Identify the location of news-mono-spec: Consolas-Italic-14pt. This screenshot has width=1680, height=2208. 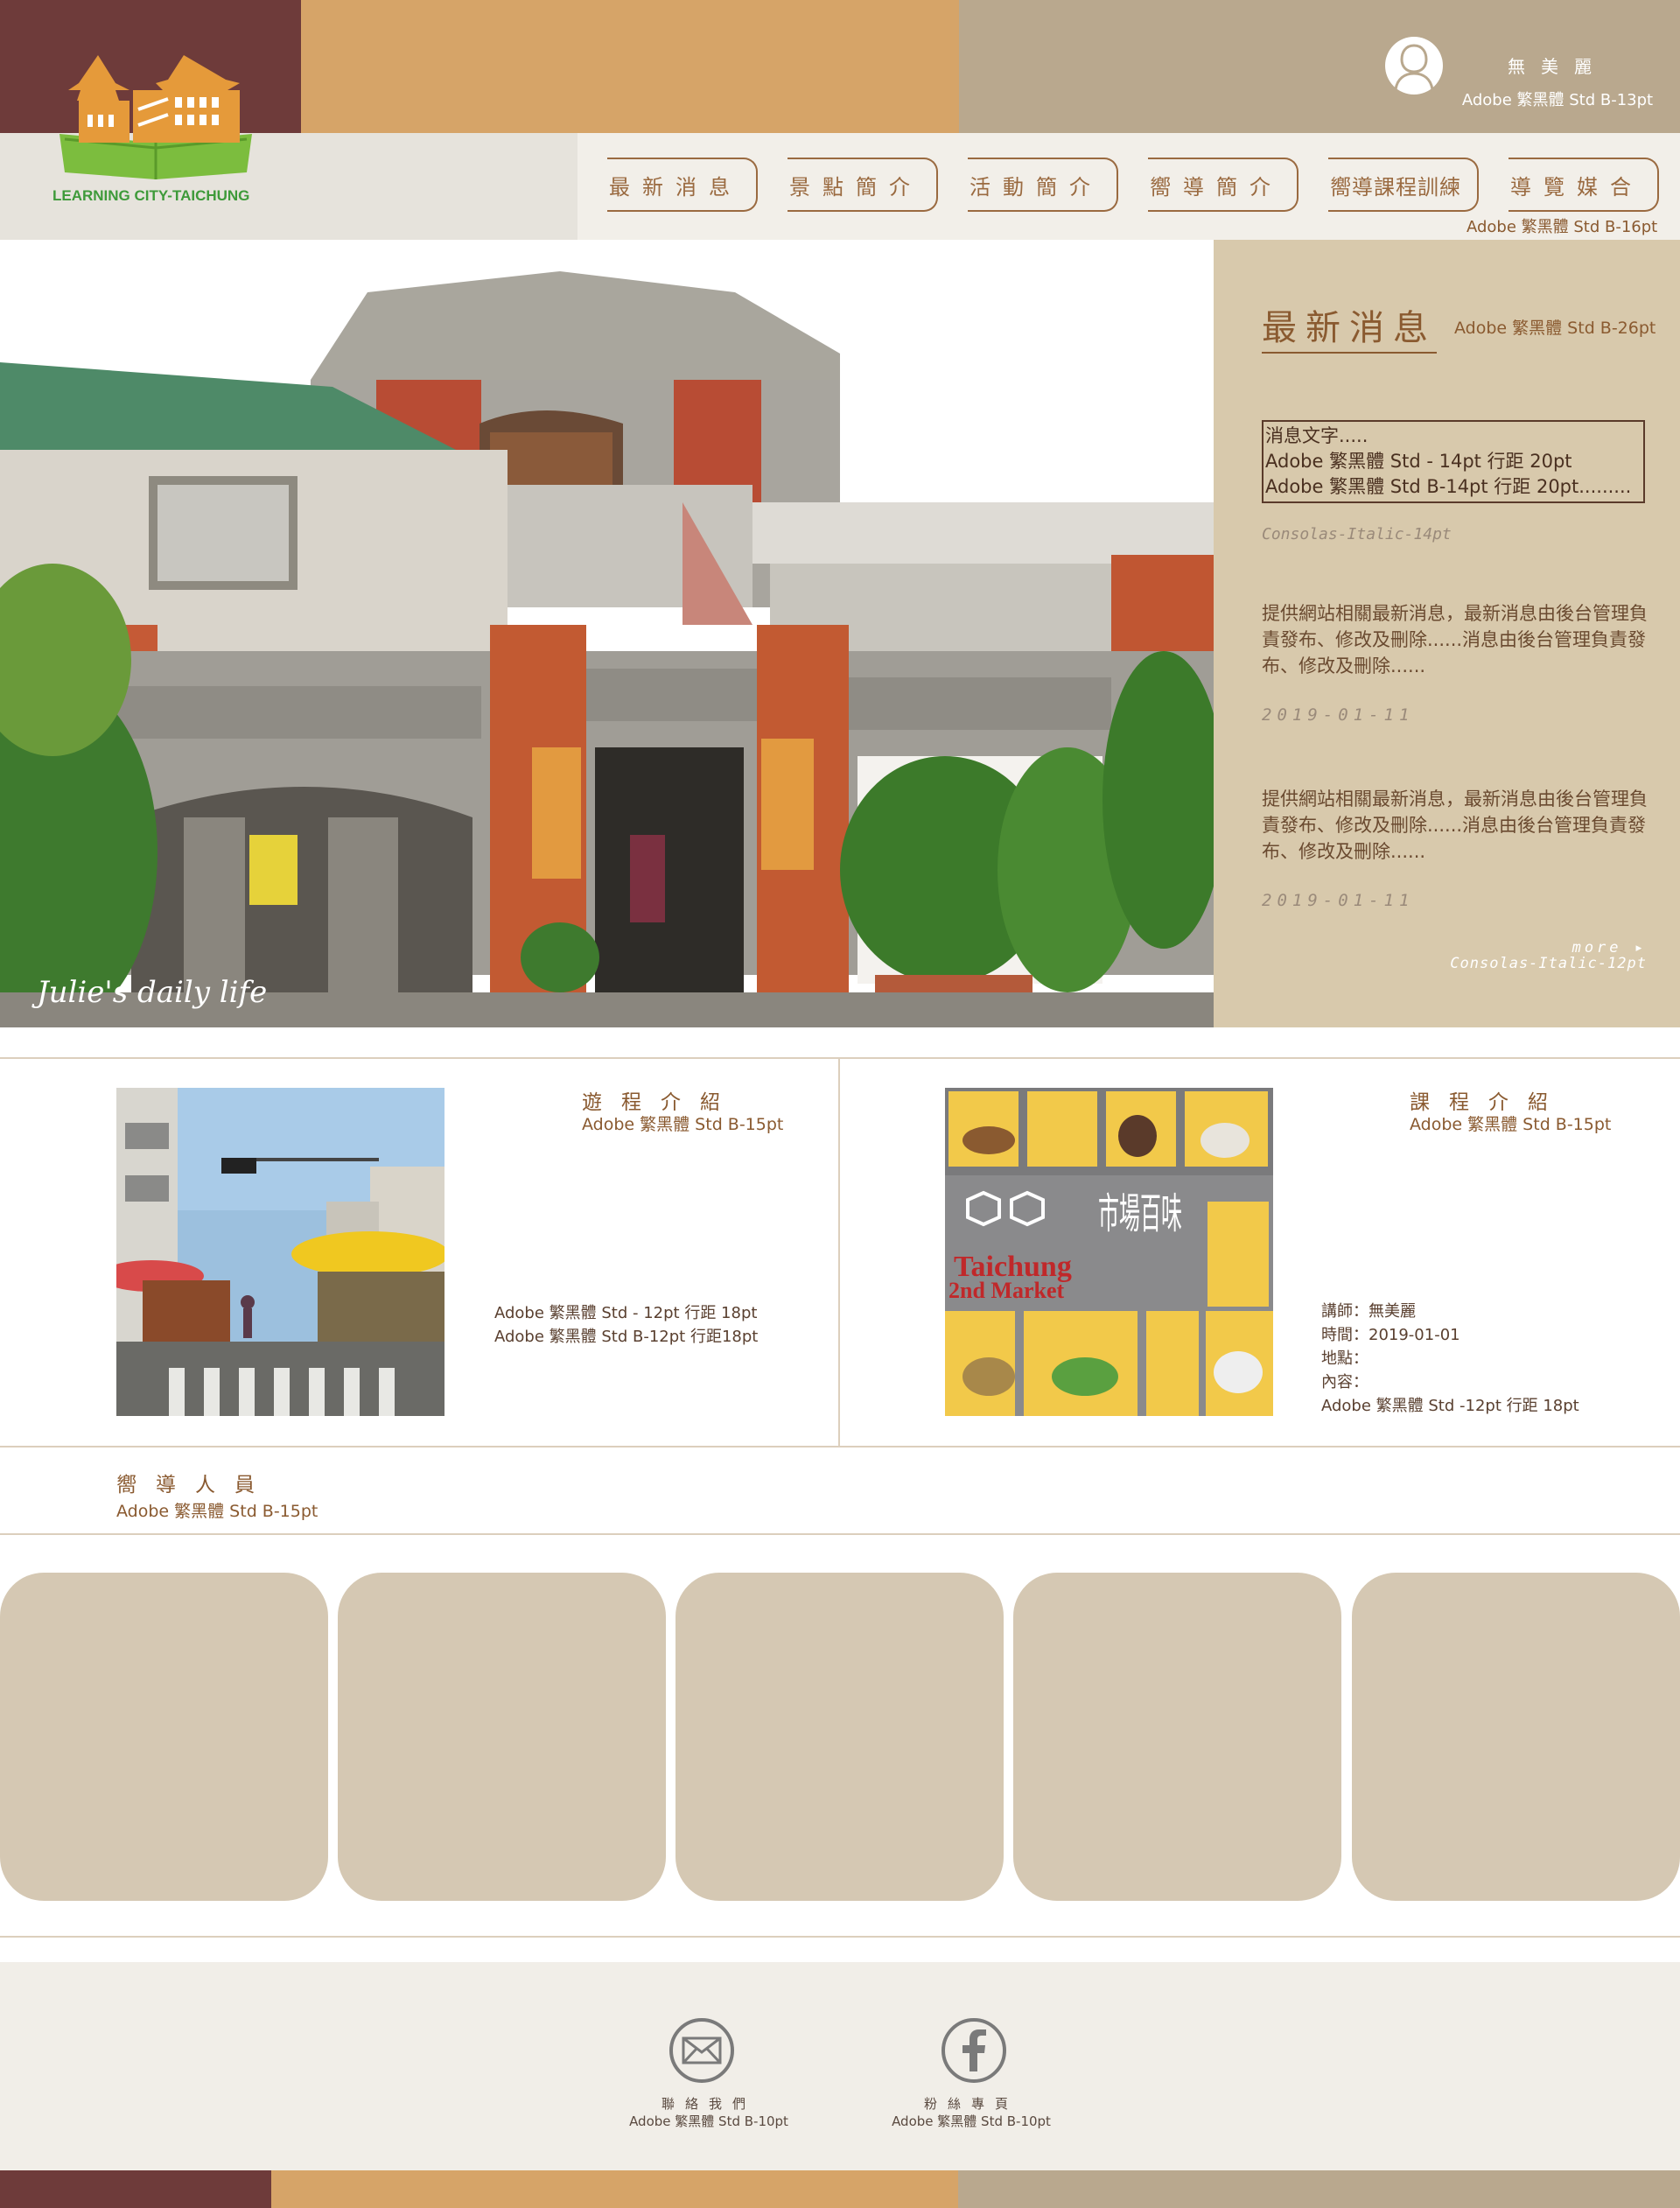
(1357, 534).